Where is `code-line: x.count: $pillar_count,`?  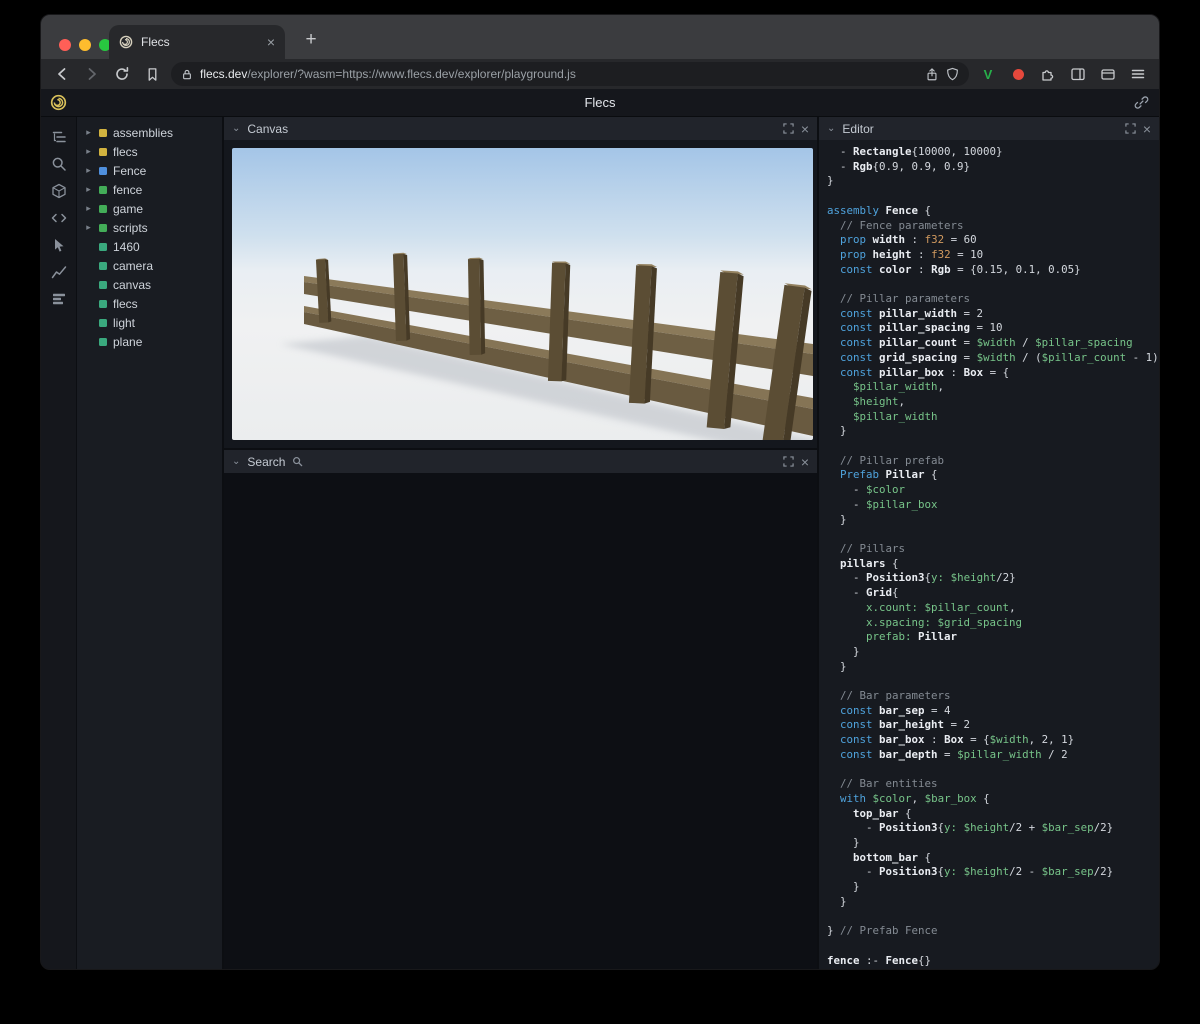 code-line: x.count: $pillar_count, is located at coordinates (993, 608).